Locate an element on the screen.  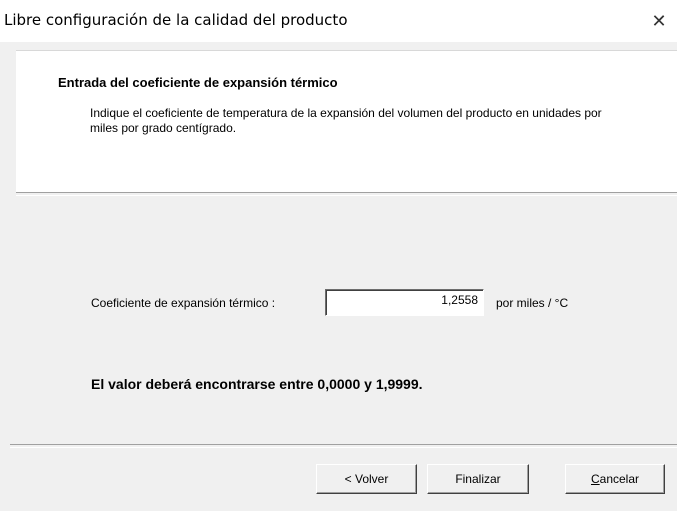
cancel-button: Cancelar is located at coordinates (615, 479).